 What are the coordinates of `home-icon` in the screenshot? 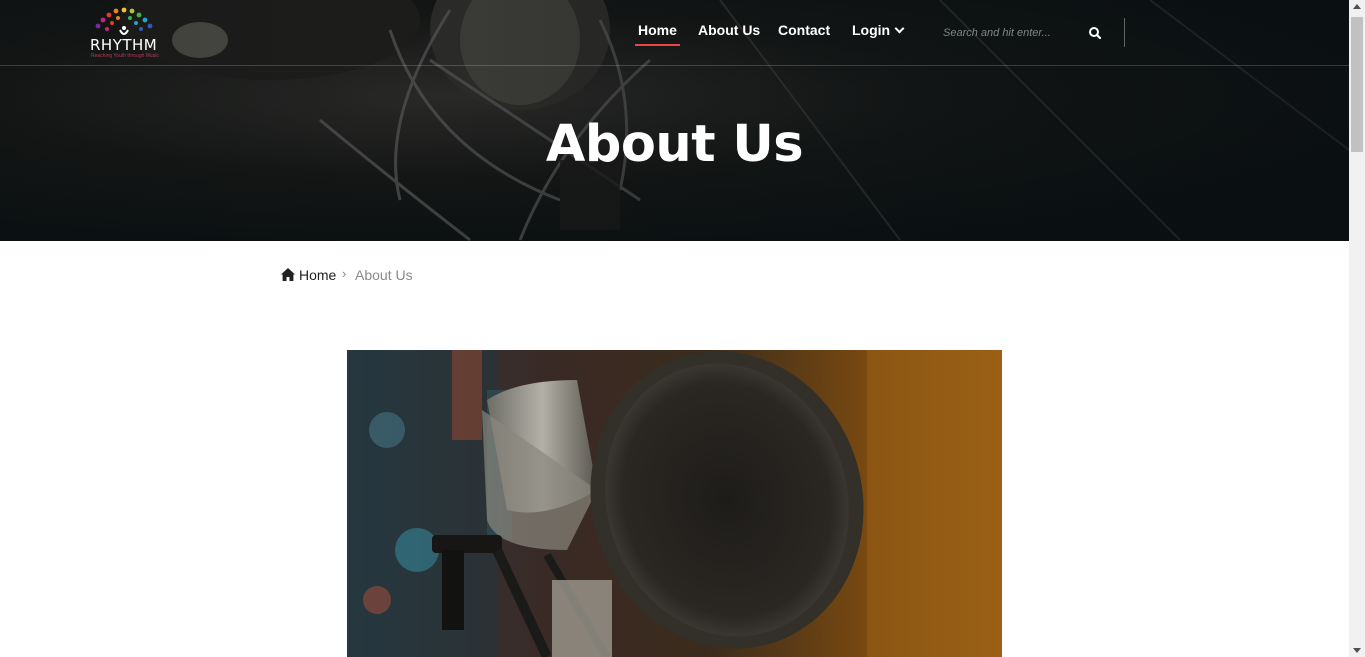 It's located at (288, 274).